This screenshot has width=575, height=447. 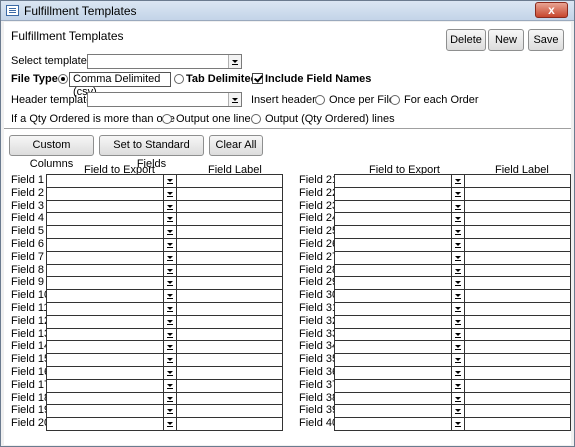 I want to click on close-button: x, so click(x=551, y=10).